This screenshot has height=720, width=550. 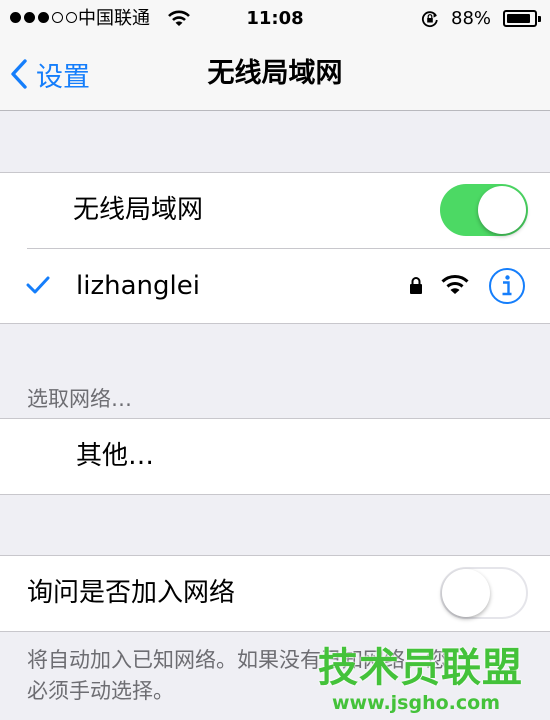 What do you see at coordinates (455, 284) in the screenshot?
I see `wifi-signal-icon` at bounding box center [455, 284].